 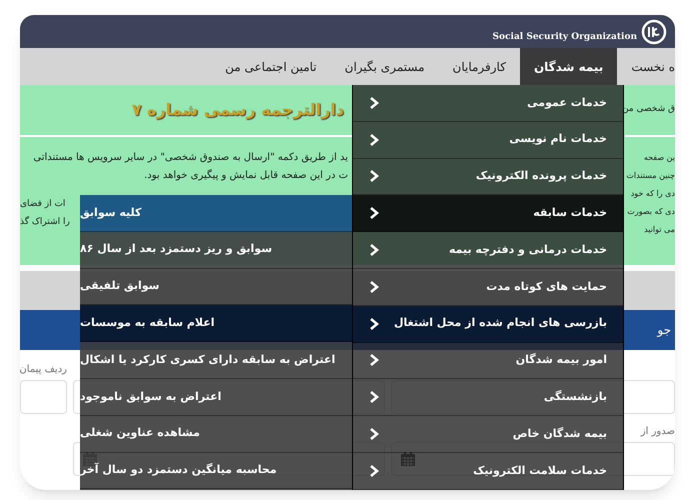 What do you see at coordinates (216, 250) in the screenshot?
I see `submenu-item: سوابق و ریز دستمزد بعد از سال ۸۶` at bounding box center [216, 250].